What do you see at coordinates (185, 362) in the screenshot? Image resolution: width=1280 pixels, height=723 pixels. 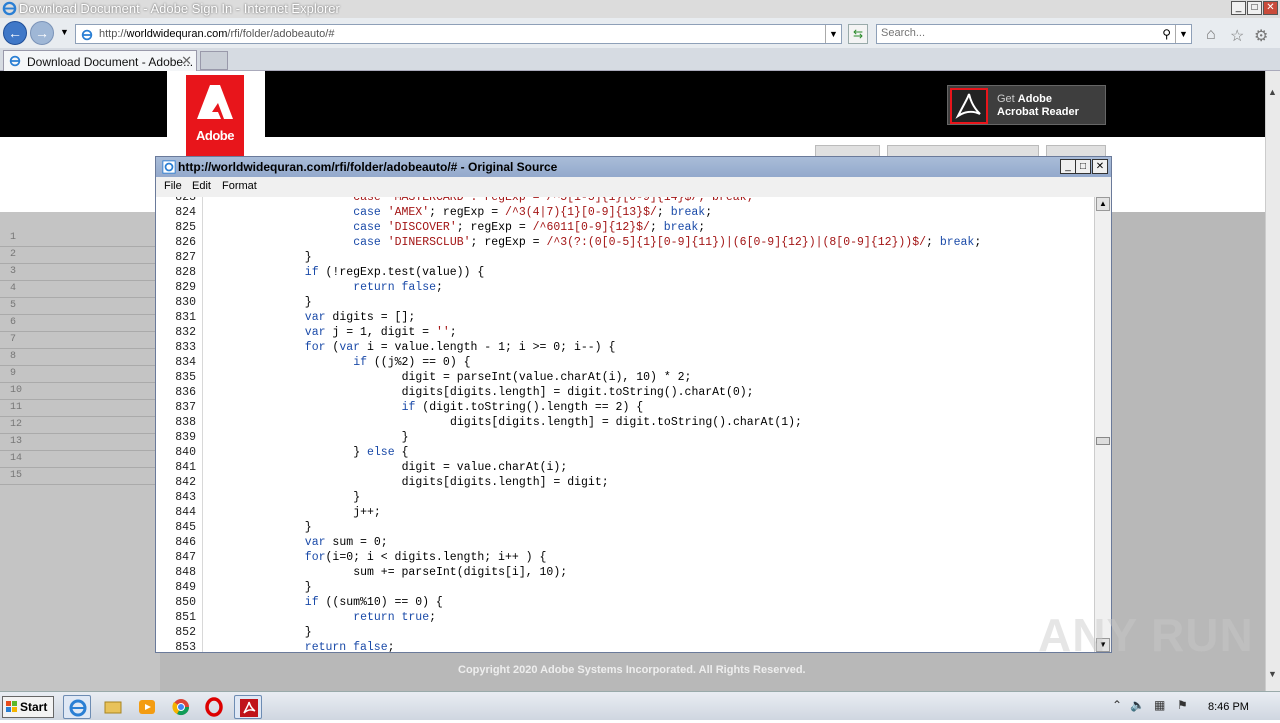 I see `line-number: 834` at bounding box center [185, 362].